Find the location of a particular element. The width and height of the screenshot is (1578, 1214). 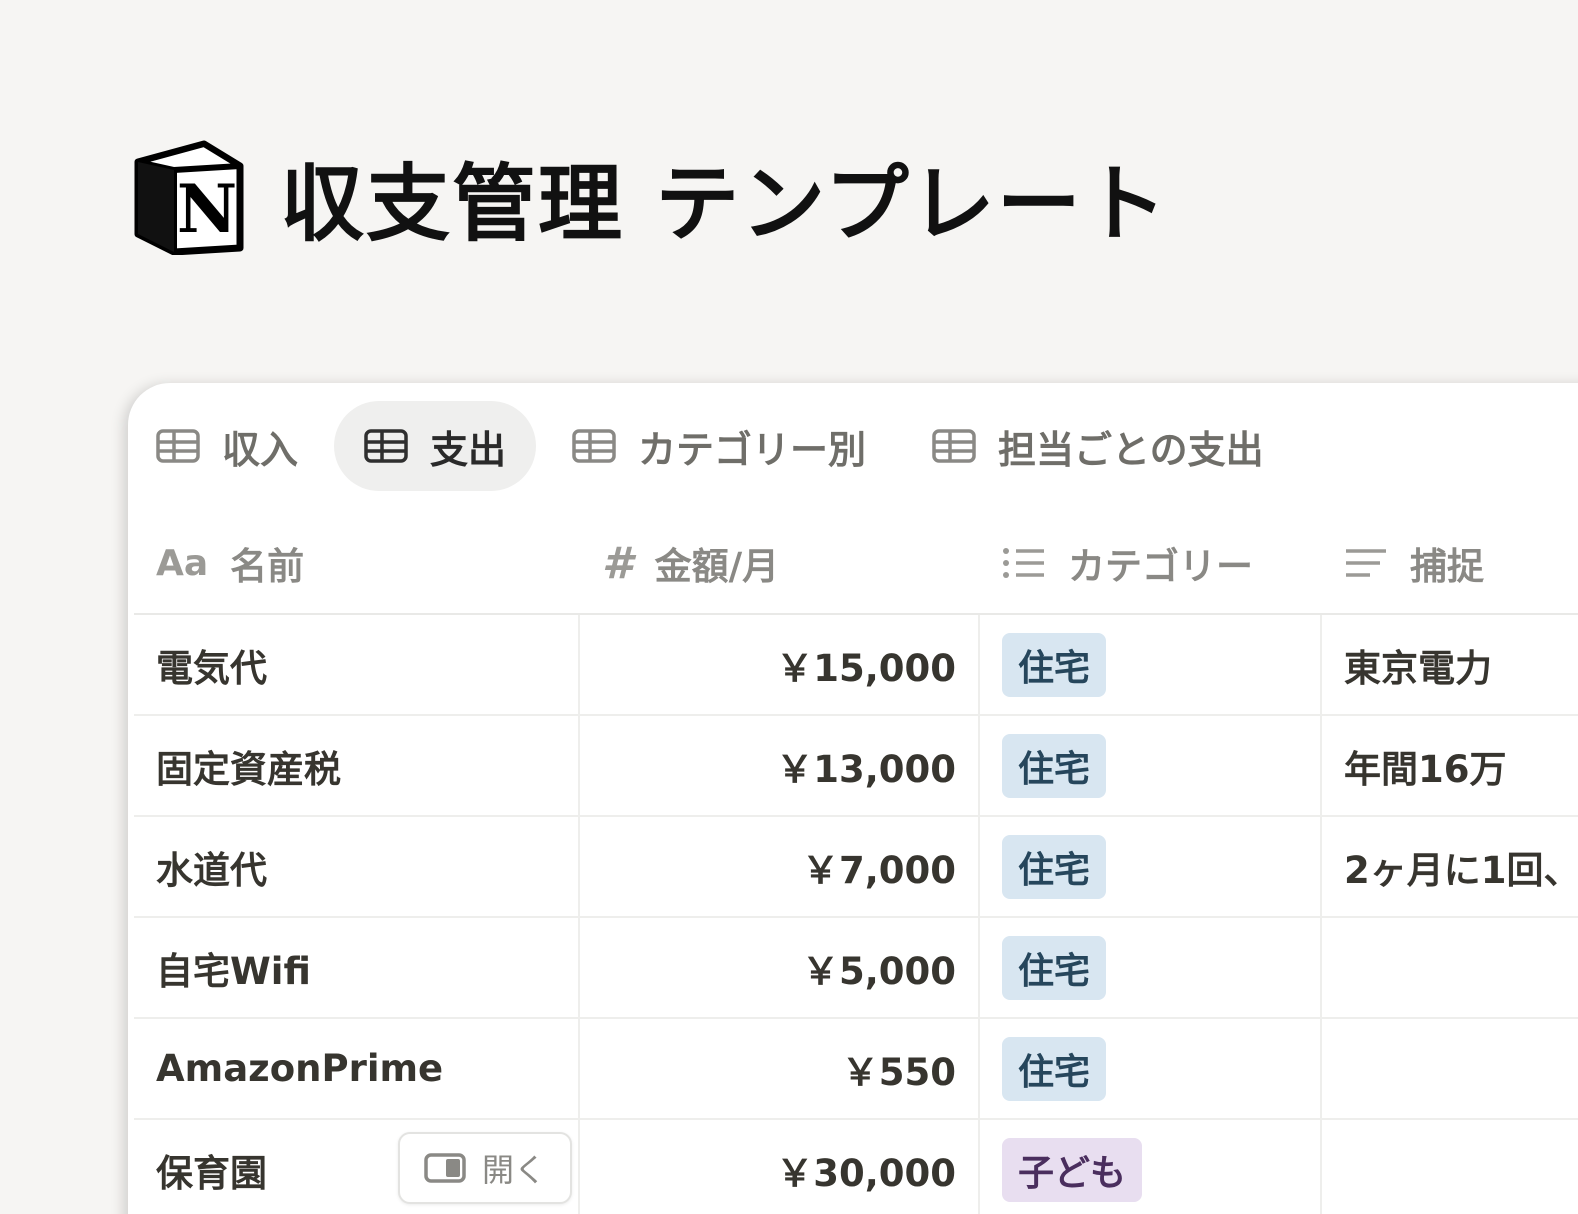

column-label: 名前 is located at coordinates (267, 566).